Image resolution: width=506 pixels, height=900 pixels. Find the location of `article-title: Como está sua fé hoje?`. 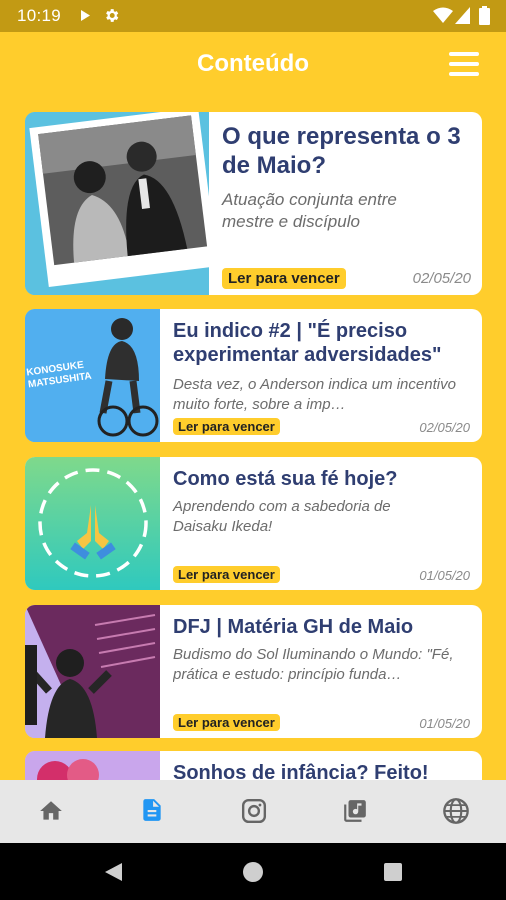

article-title: Como está sua fé hoje? is located at coordinates (285, 479).